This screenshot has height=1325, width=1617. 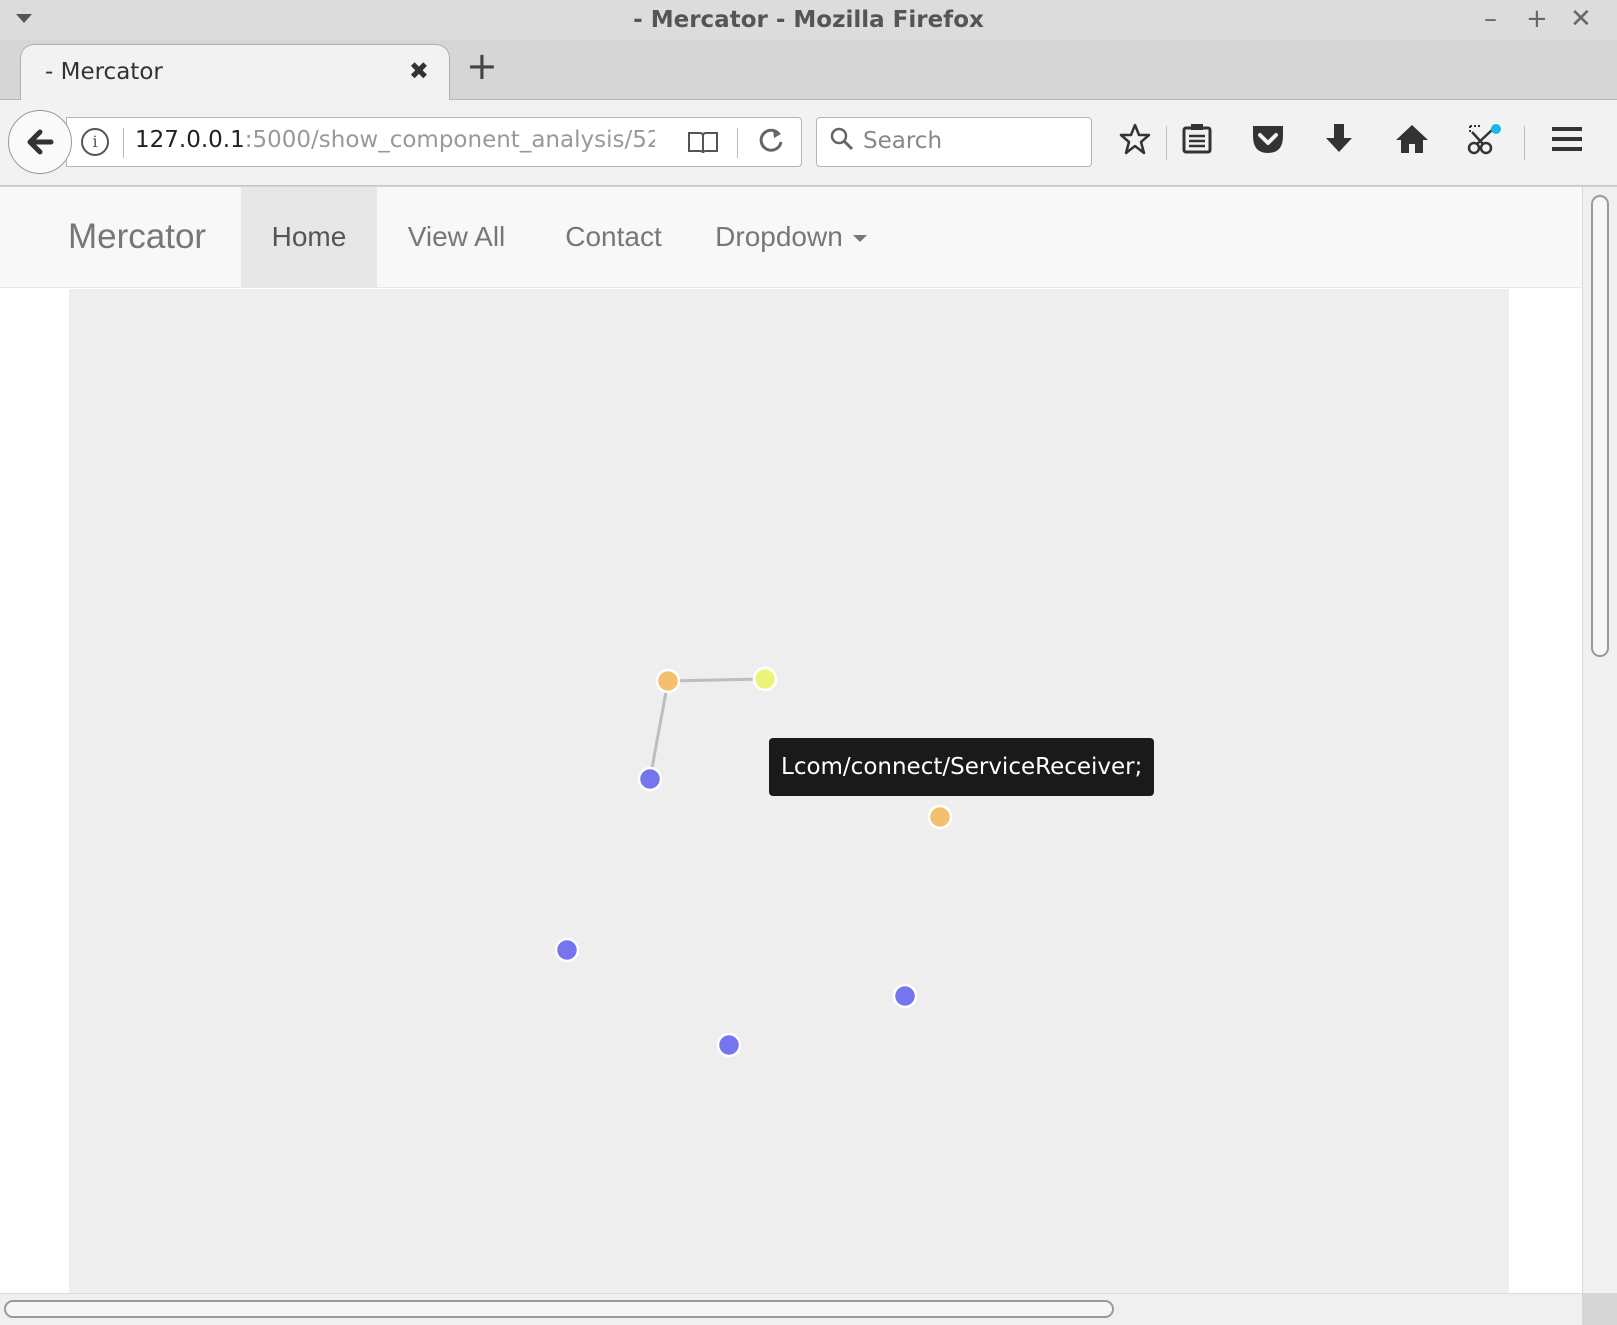 What do you see at coordinates (137, 237) in the screenshot?
I see `site-brand: Mercator` at bounding box center [137, 237].